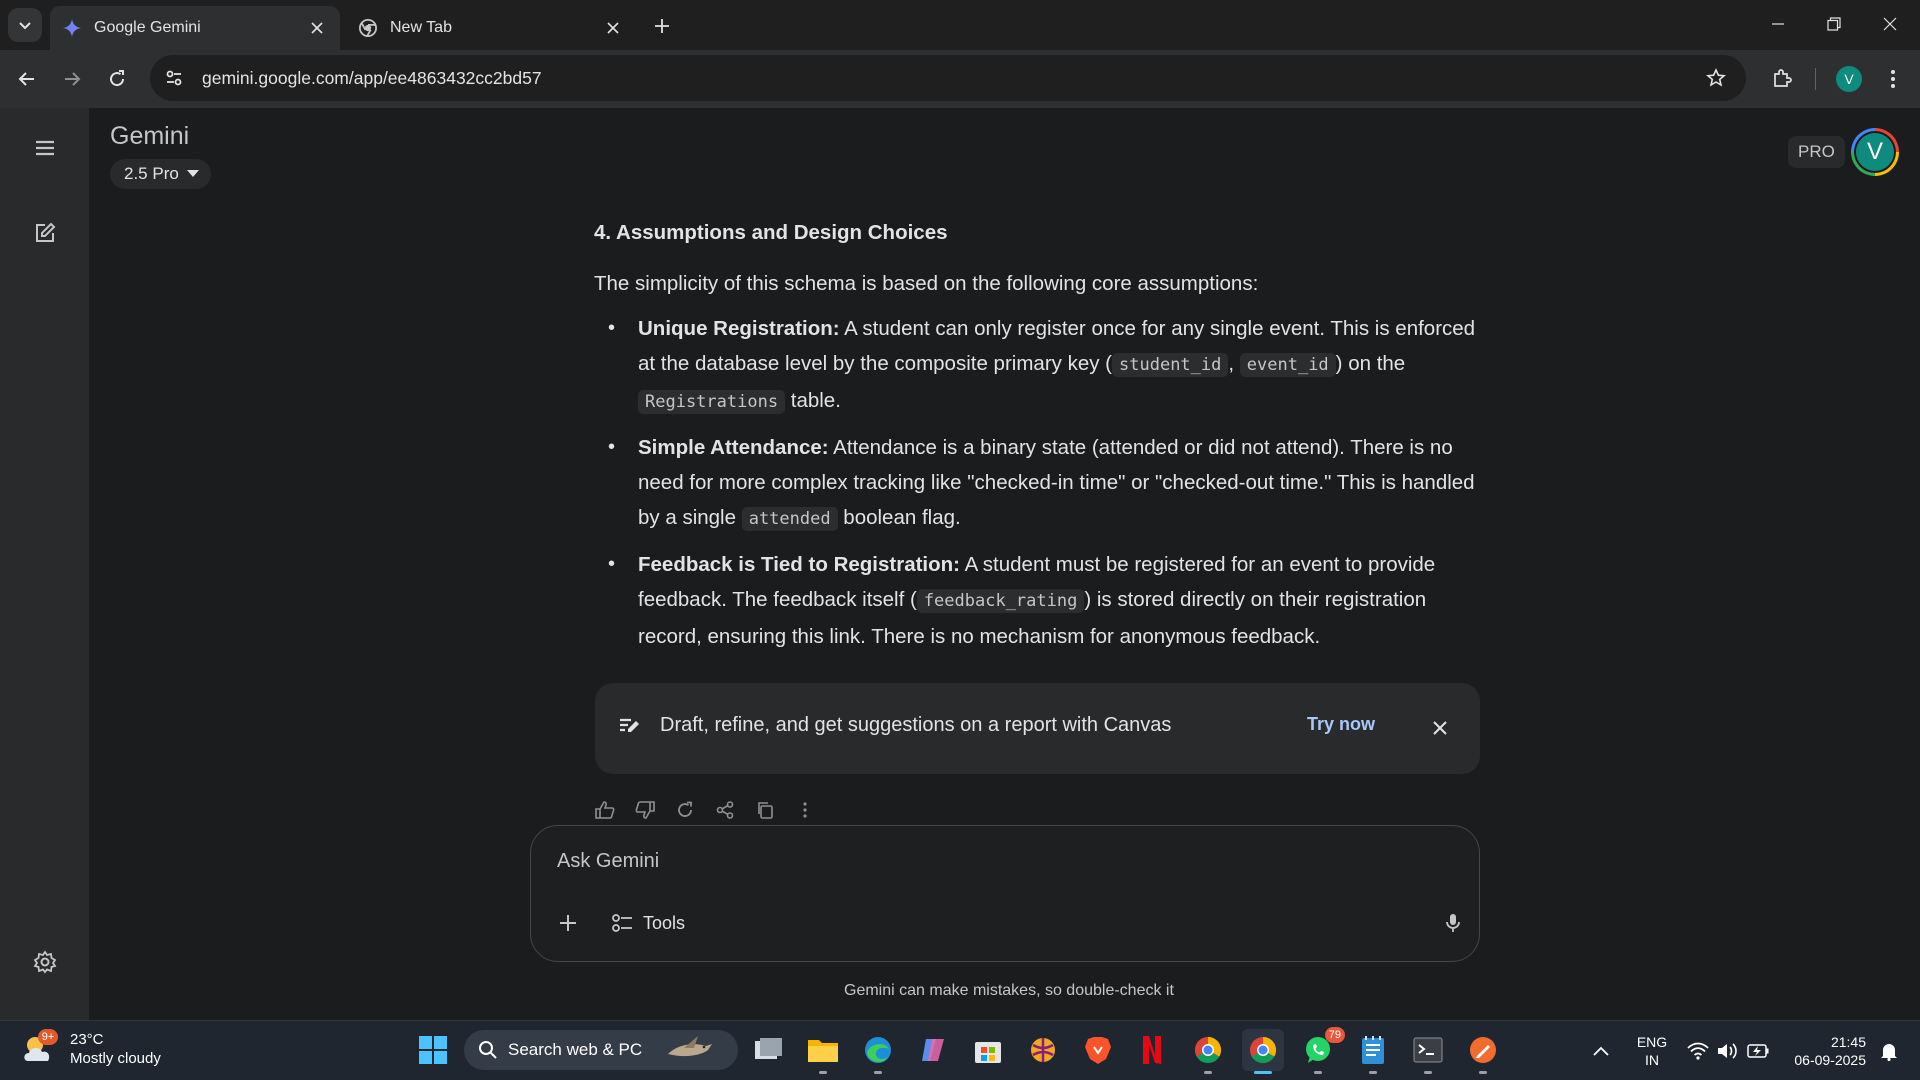 The image size is (1920, 1080). I want to click on taskbar-brave, so click(1098, 1050).